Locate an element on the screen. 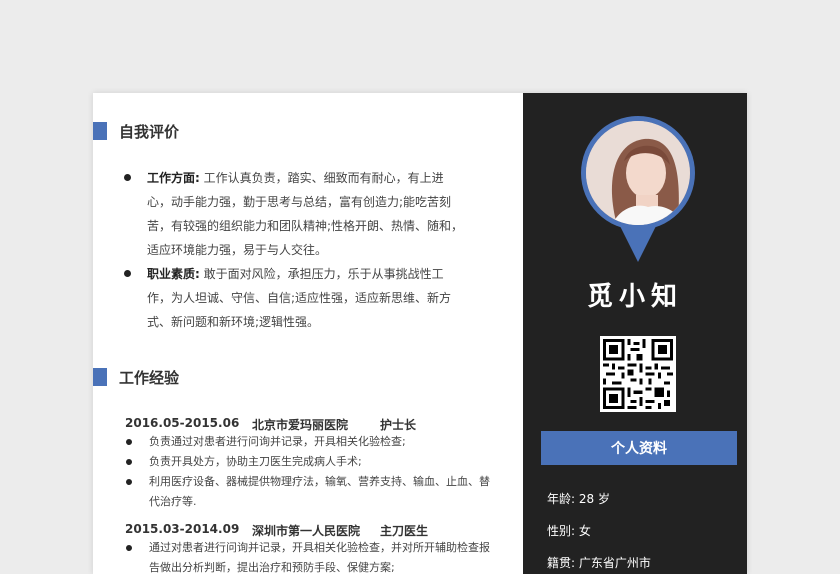  job-org: 深圳市第一人民医院 is located at coordinates (306, 531).